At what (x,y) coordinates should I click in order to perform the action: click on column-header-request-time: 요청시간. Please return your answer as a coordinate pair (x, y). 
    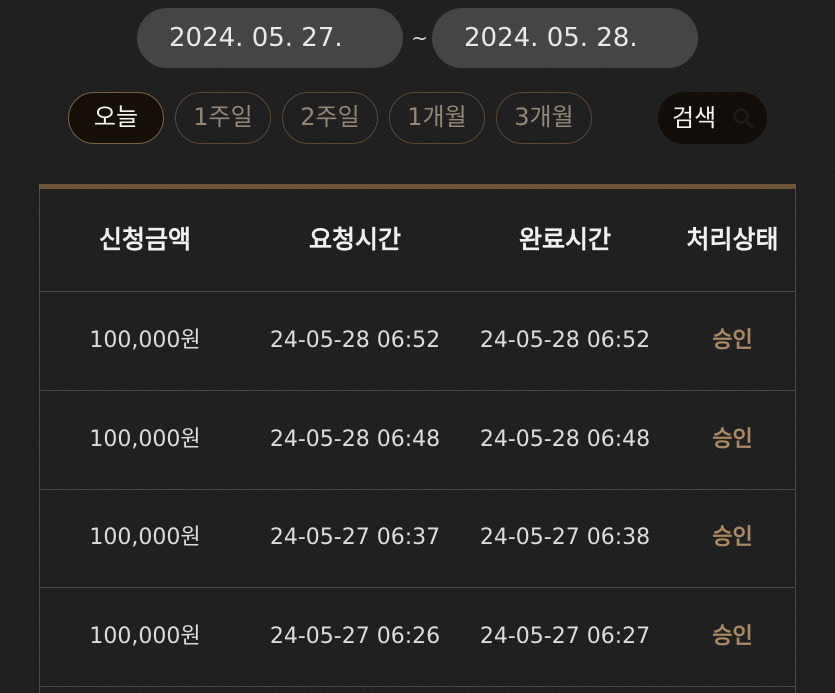
    Looking at the image, I should click on (354, 239).